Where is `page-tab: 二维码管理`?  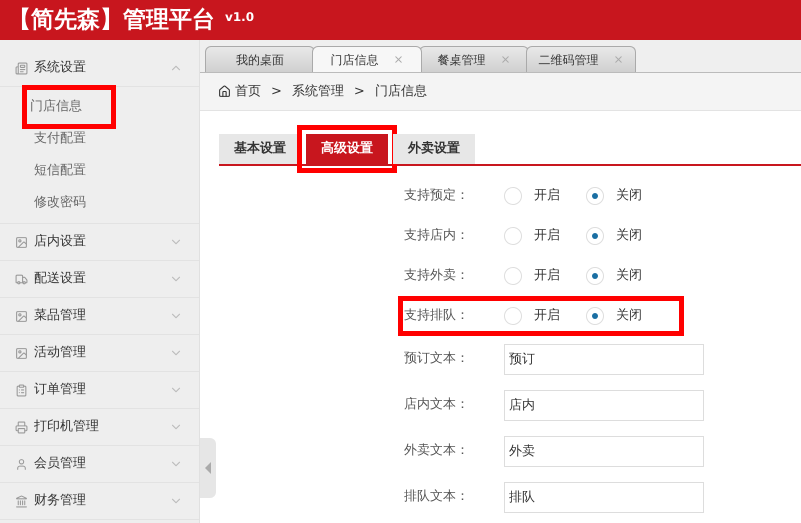 page-tab: 二维码管理 is located at coordinates (581, 59).